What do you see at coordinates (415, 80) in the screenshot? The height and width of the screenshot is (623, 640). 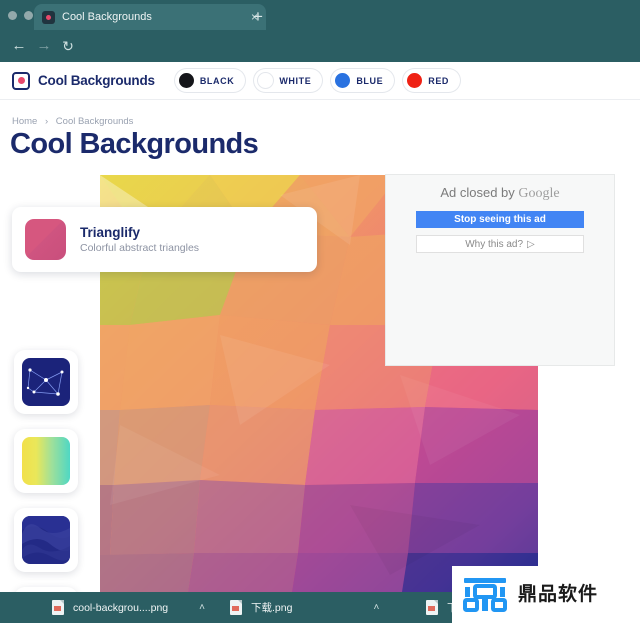 I see `swatch-dot-red` at bounding box center [415, 80].